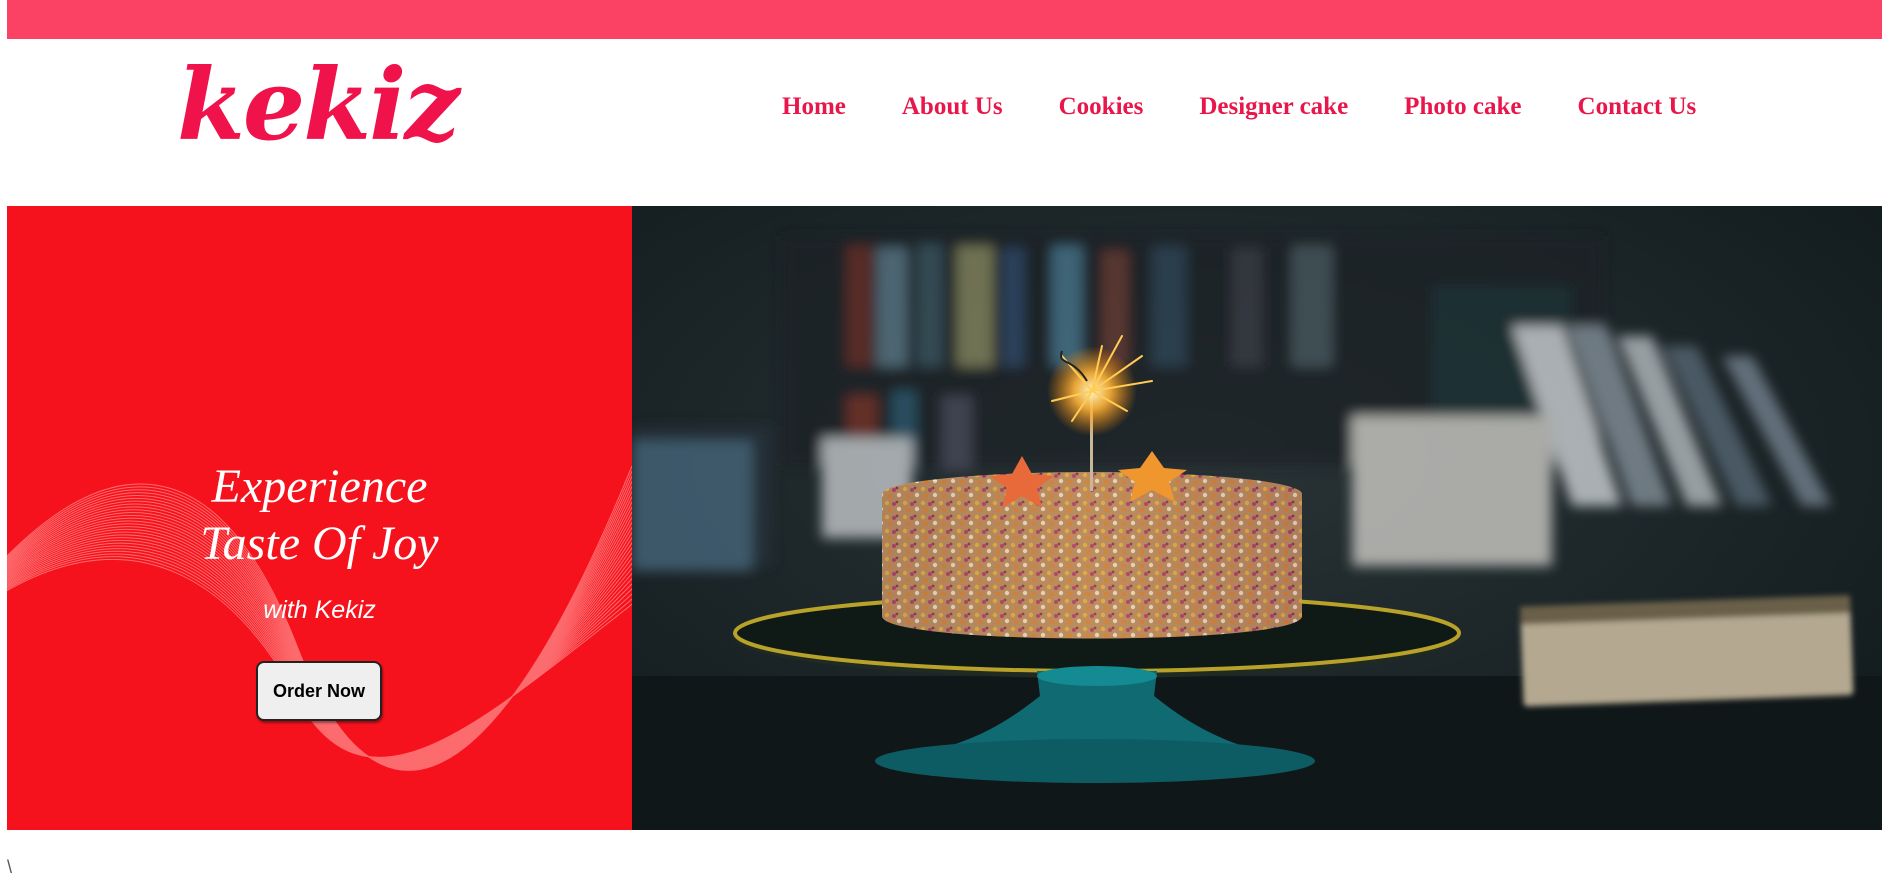  I want to click on hero-title: Experience Taste Of Joy, so click(319, 515).